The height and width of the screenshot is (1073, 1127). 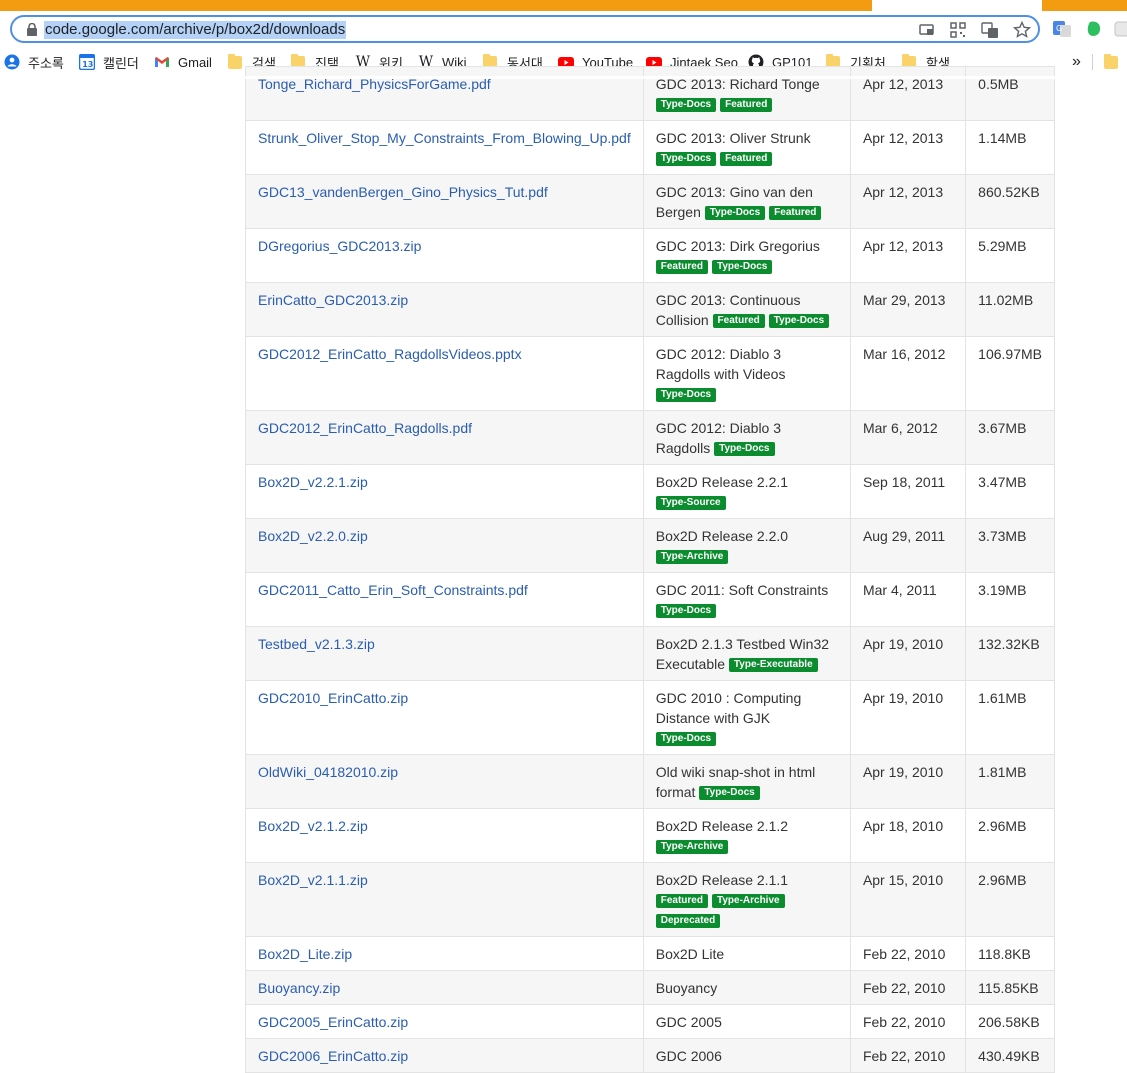 What do you see at coordinates (121, 63) in the screenshot?
I see `bookmark-label: 캘린더` at bounding box center [121, 63].